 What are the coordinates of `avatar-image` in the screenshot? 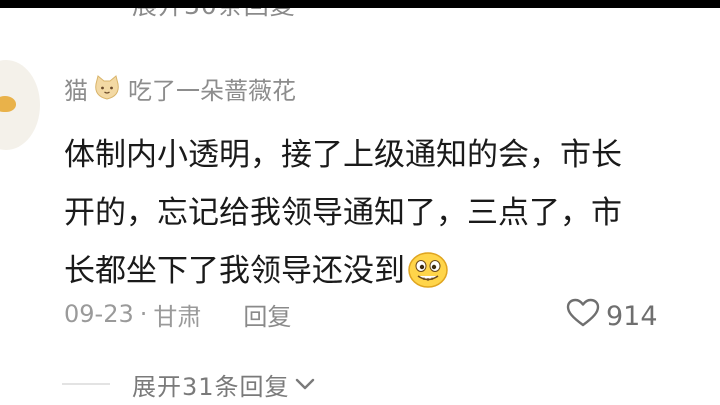 It's located at (8, 104).